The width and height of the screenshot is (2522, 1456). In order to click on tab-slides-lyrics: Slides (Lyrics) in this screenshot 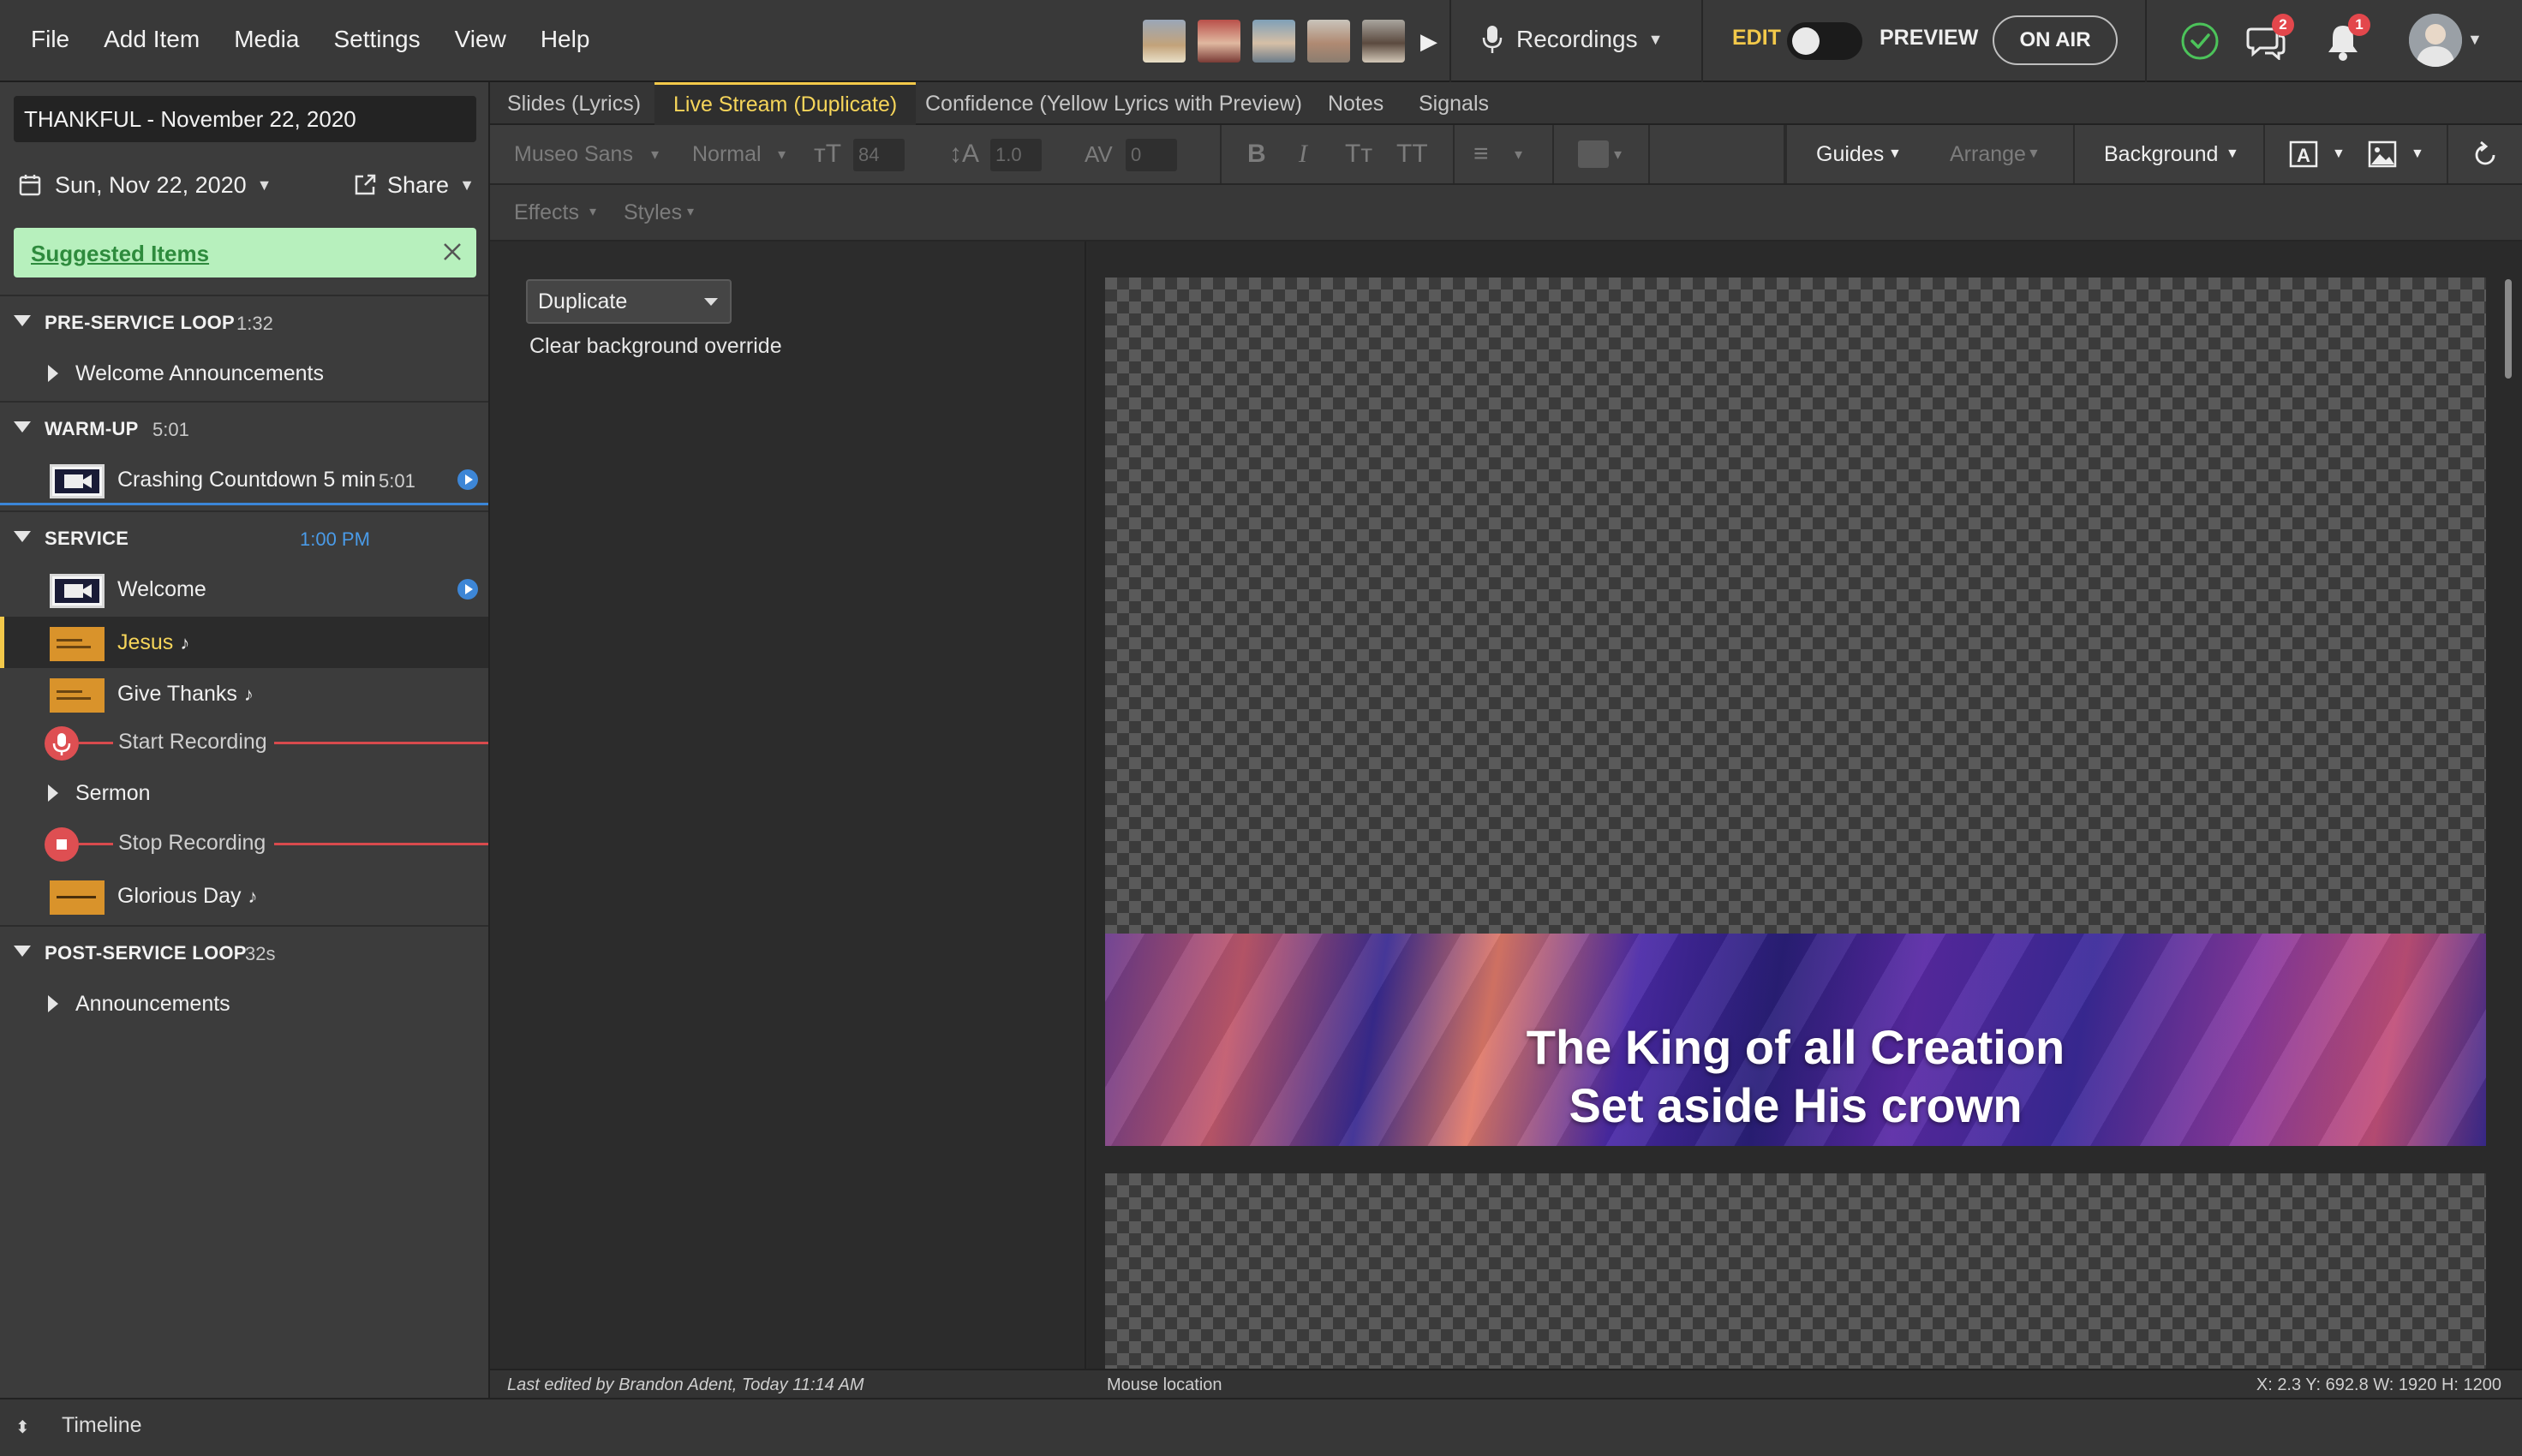, I will do `click(574, 104)`.